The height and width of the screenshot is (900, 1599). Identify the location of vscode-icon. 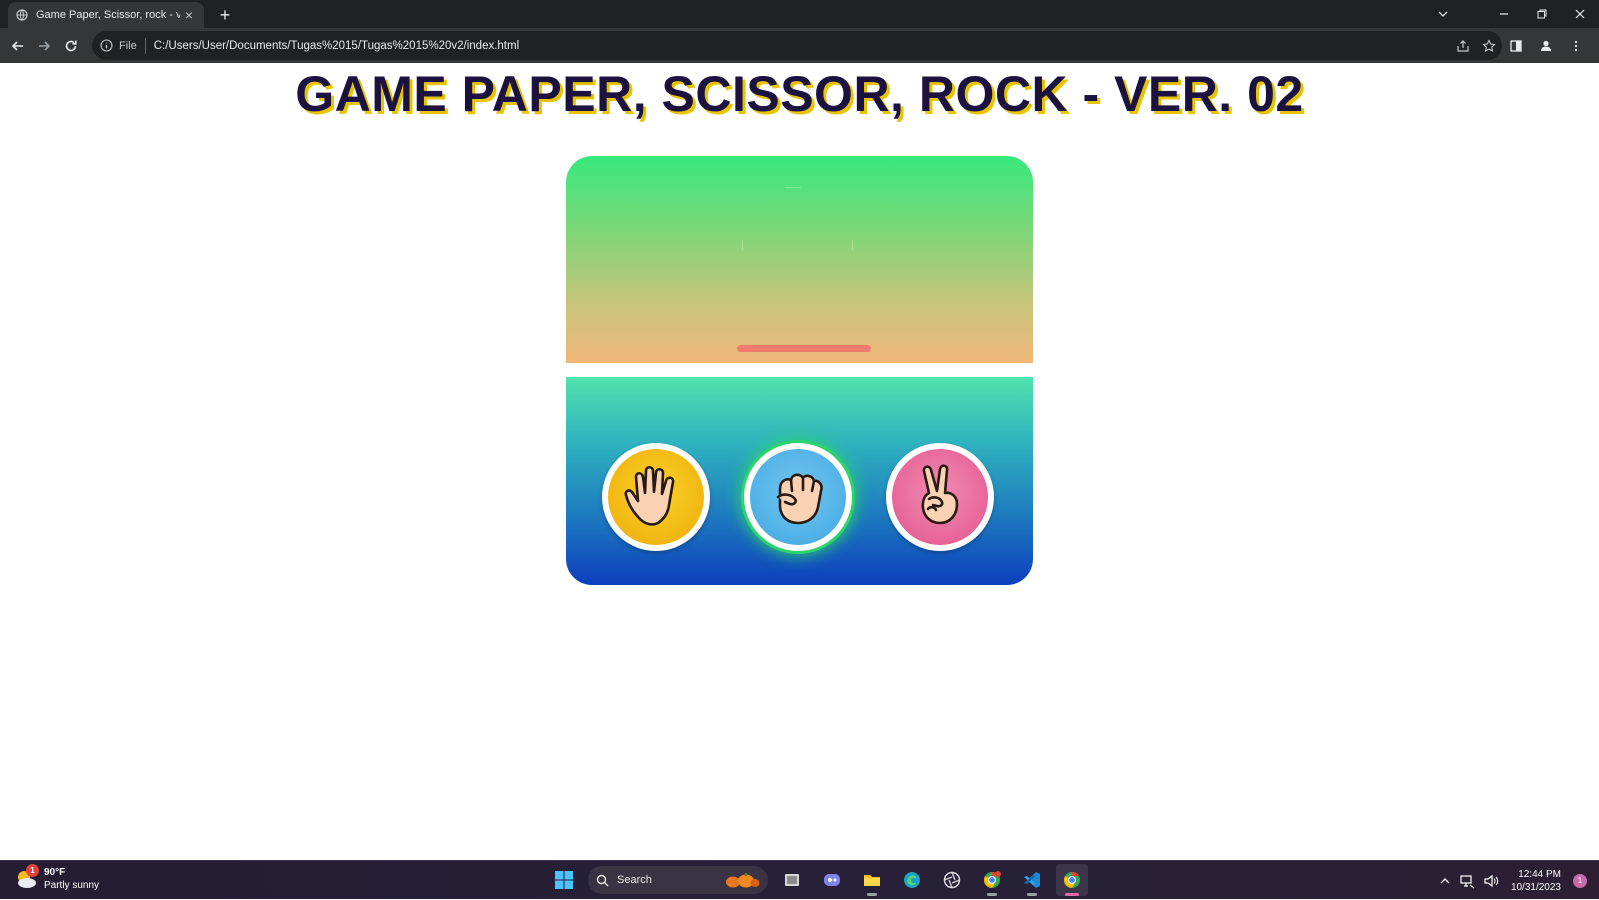
(1032, 880).